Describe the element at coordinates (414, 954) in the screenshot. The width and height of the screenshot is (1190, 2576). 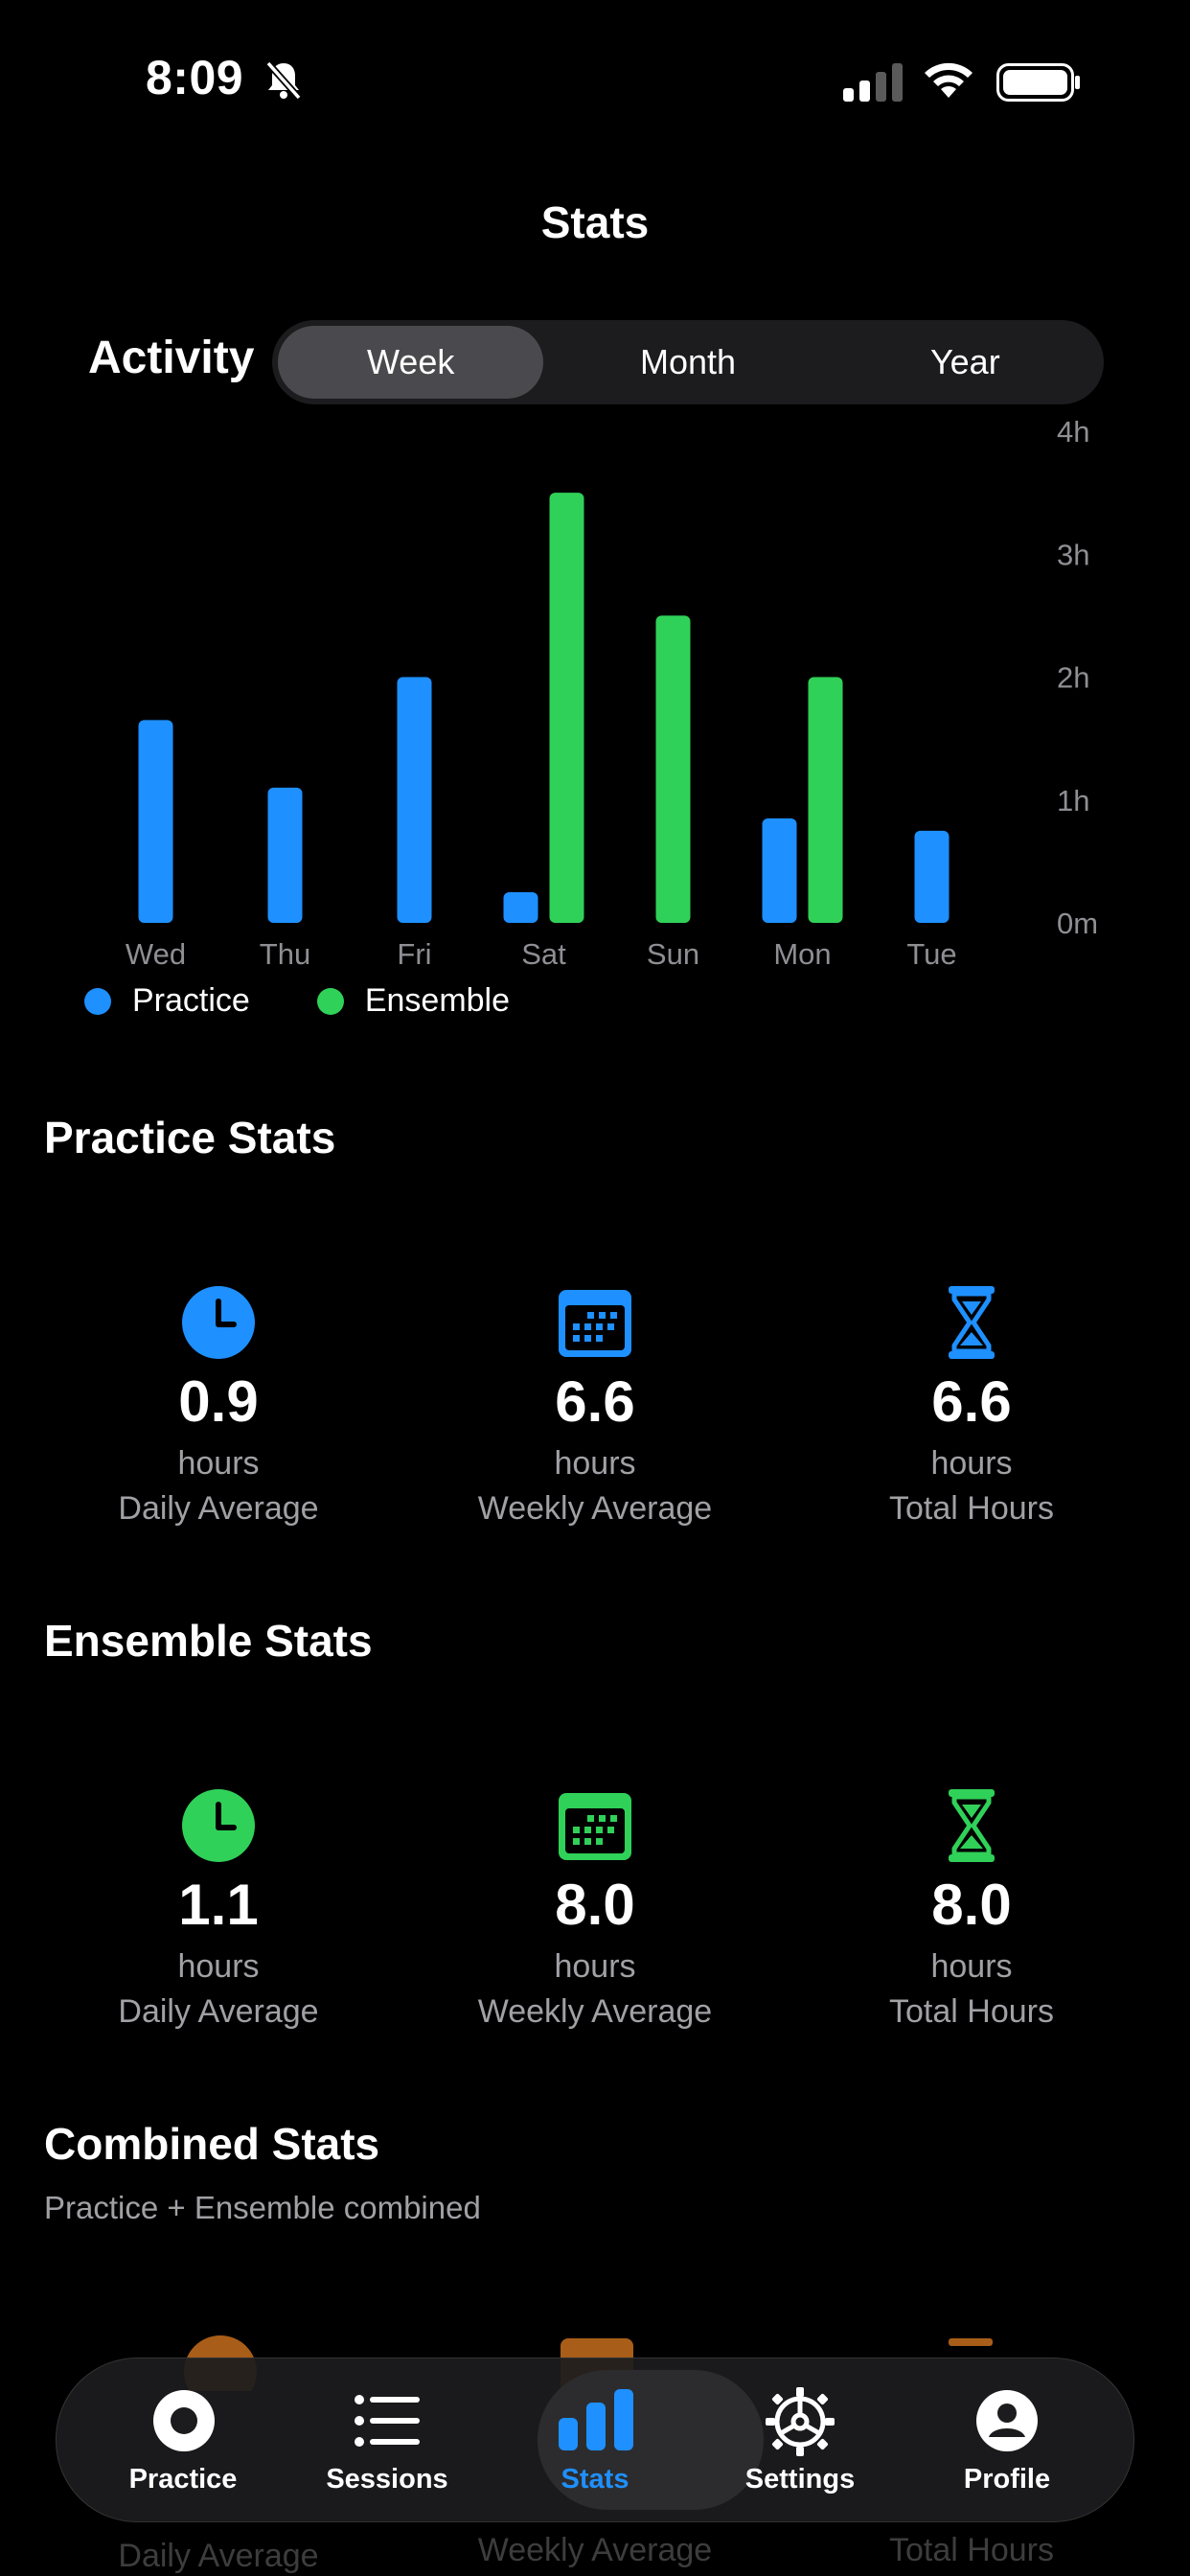
I see `x-tick-label: Fri` at that location.